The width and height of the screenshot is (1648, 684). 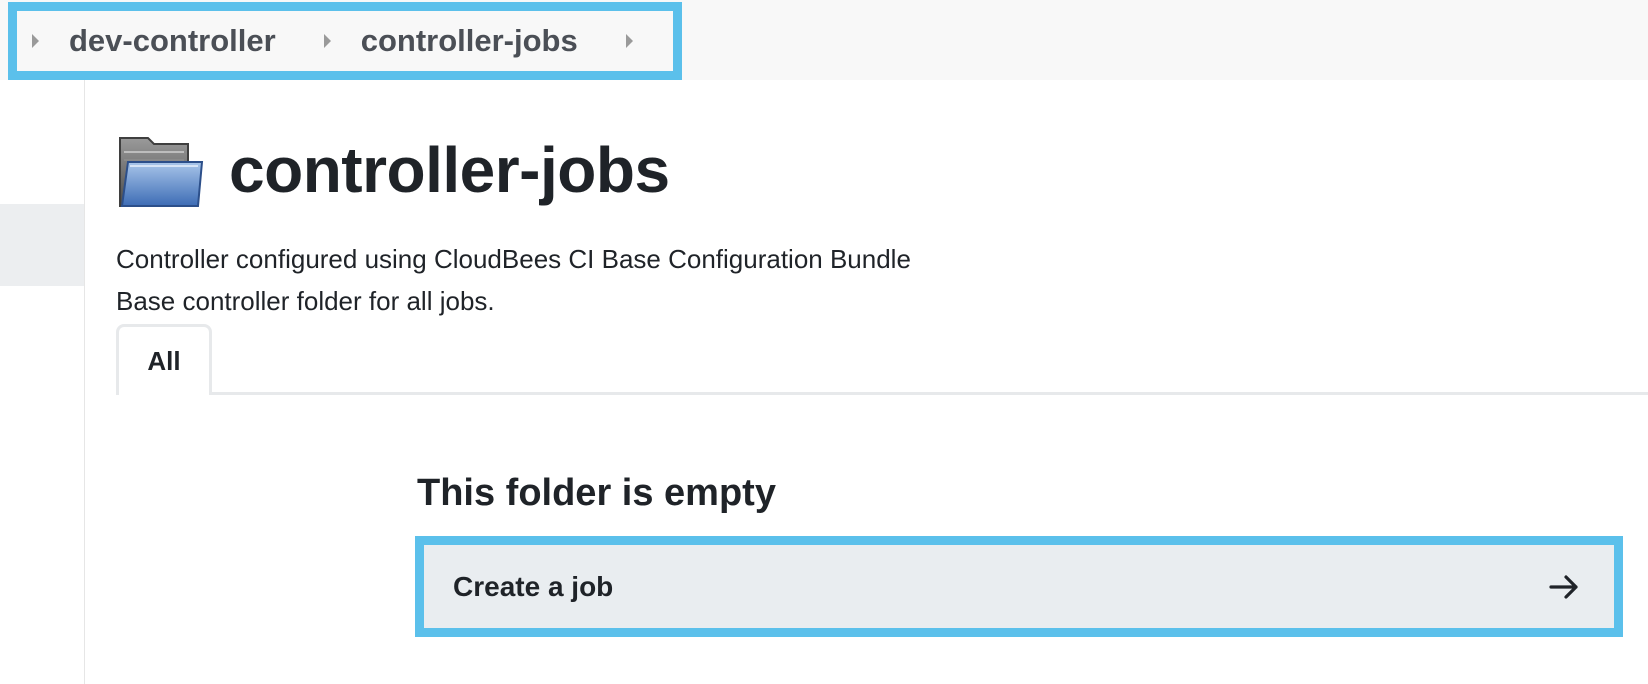 I want to click on page-title: controller-jobs, so click(x=449, y=170).